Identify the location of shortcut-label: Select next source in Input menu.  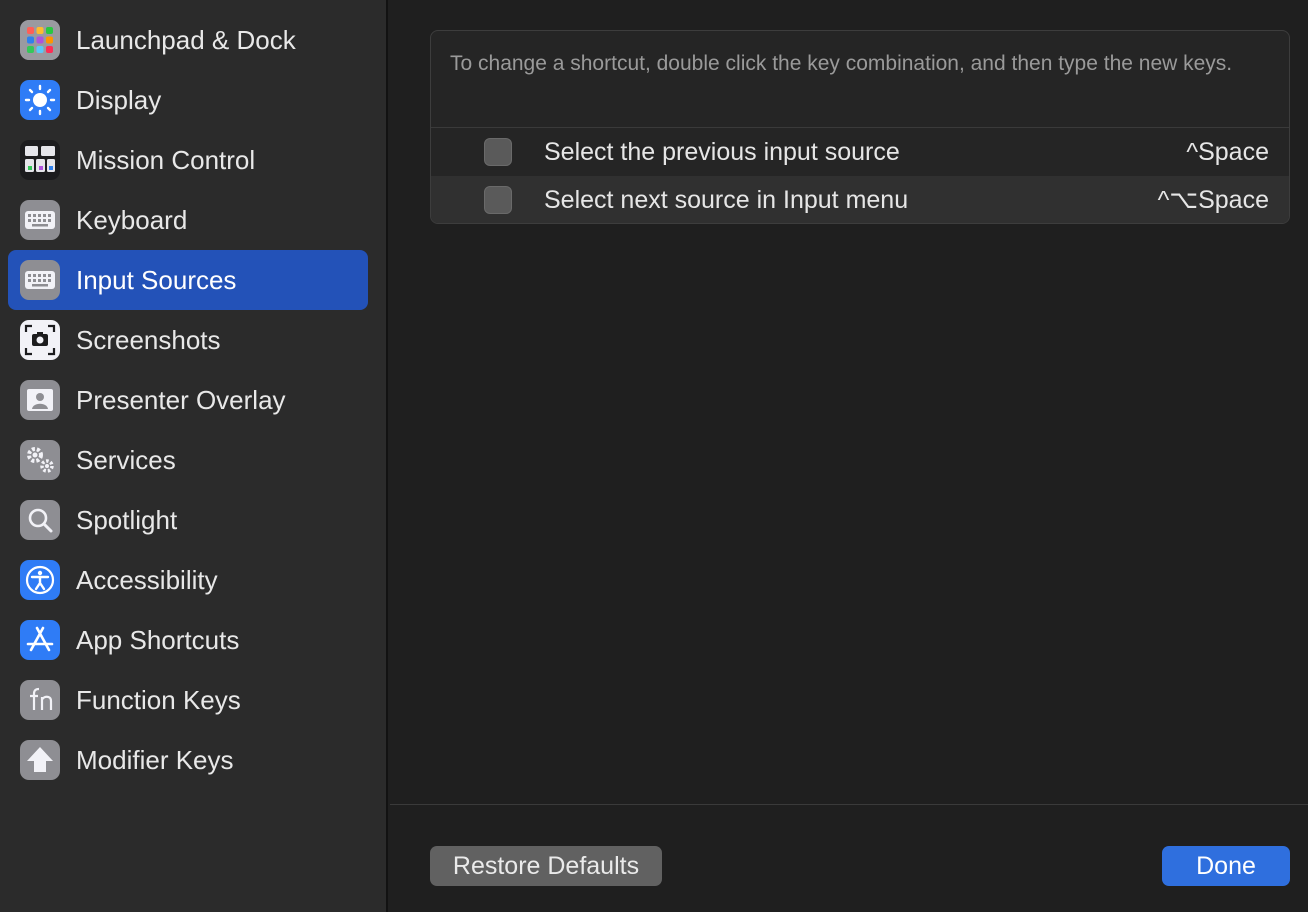
(726, 199).